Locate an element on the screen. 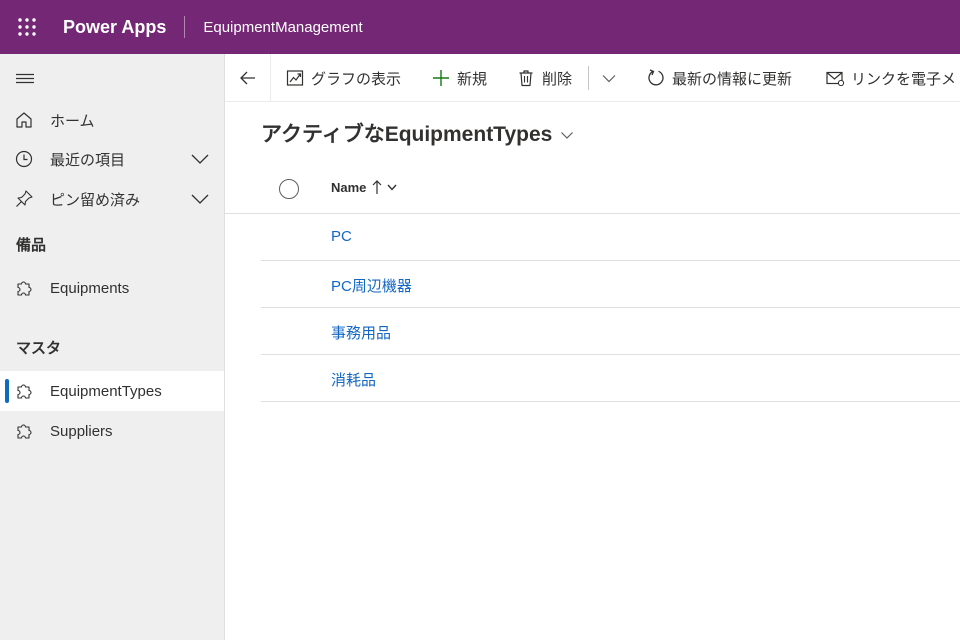  view-selector: アクティブなEquipmentTypes is located at coordinates (418, 133).